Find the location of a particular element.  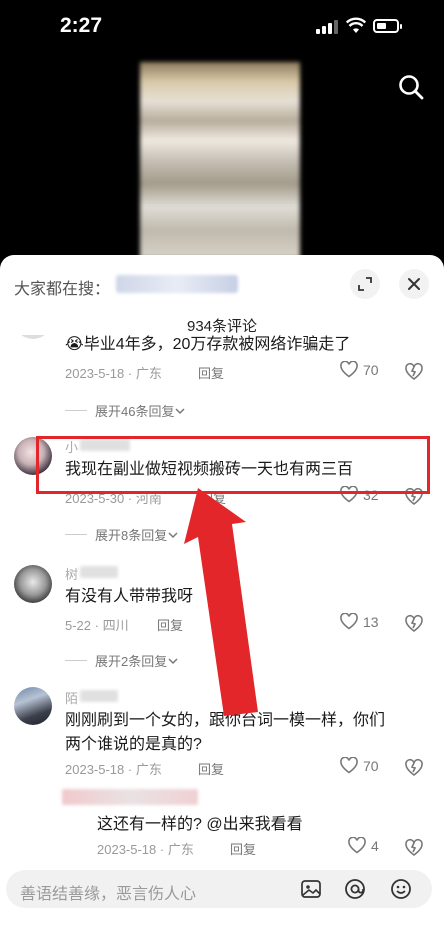

image-icon is located at coordinates (311, 889).